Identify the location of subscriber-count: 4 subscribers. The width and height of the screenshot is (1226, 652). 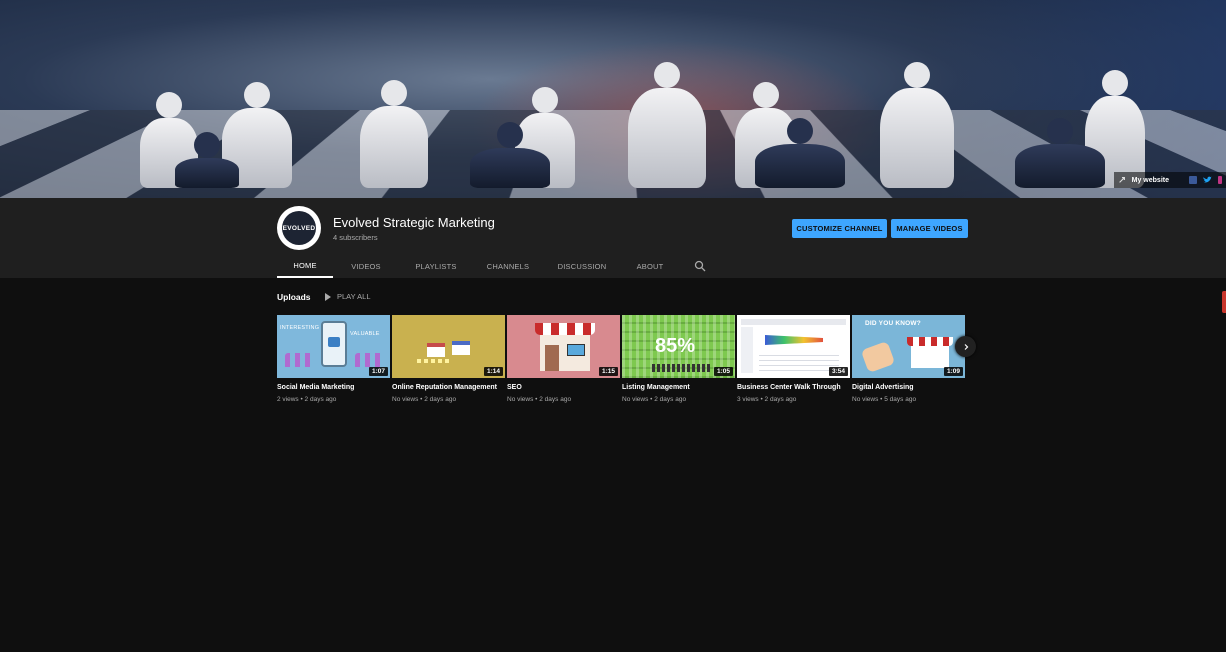
(355, 237).